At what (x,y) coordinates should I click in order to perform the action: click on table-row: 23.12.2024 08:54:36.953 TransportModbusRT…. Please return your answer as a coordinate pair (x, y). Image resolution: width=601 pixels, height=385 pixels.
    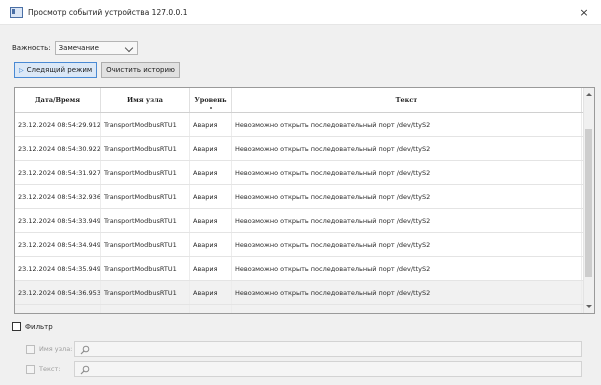
    Looking at the image, I should click on (304, 293).